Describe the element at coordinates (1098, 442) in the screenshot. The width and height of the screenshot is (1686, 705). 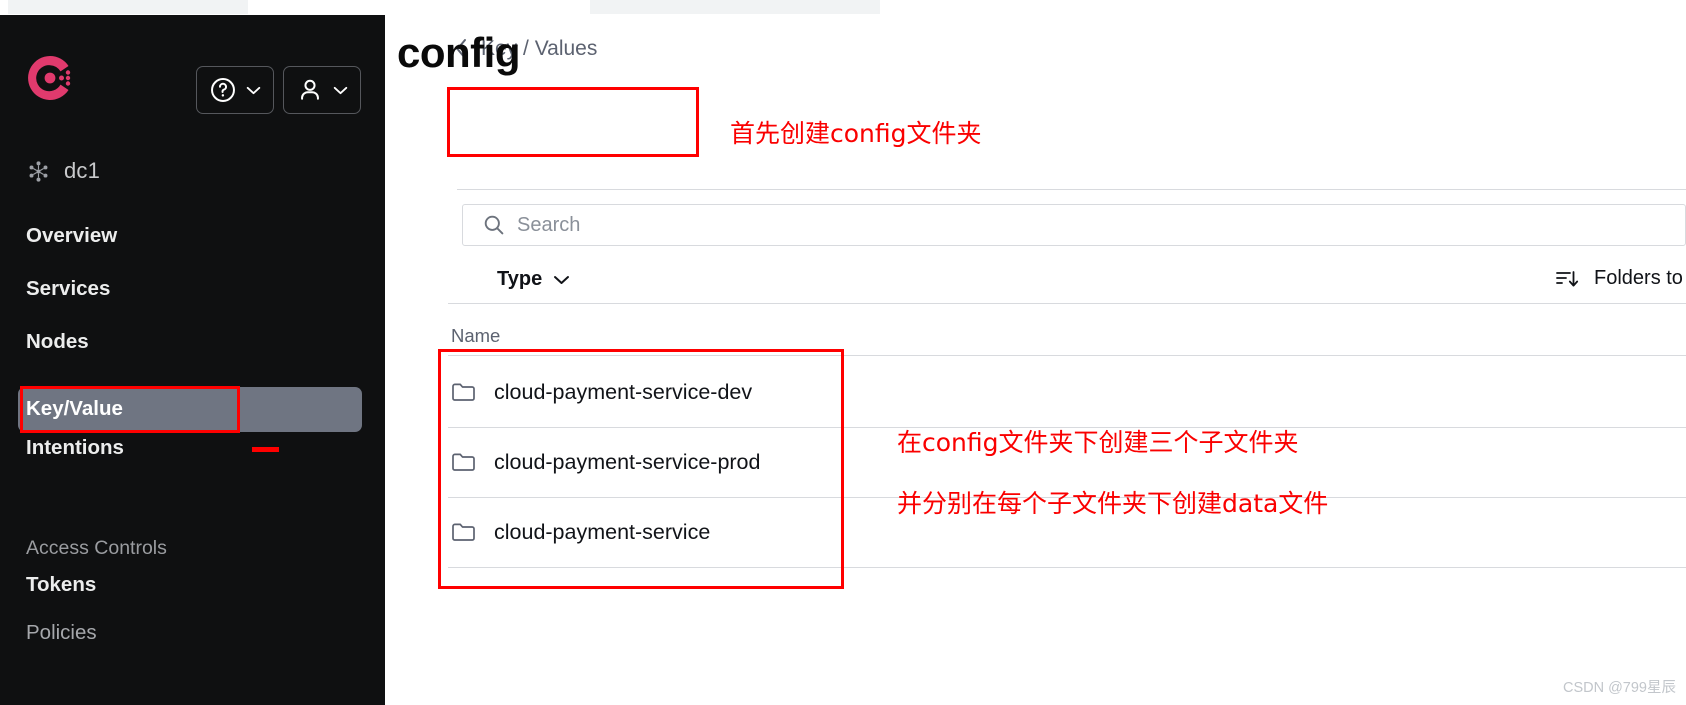
I see `annotation-list-note-1: 在config文件夹下创建三个子文件夹` at that location.